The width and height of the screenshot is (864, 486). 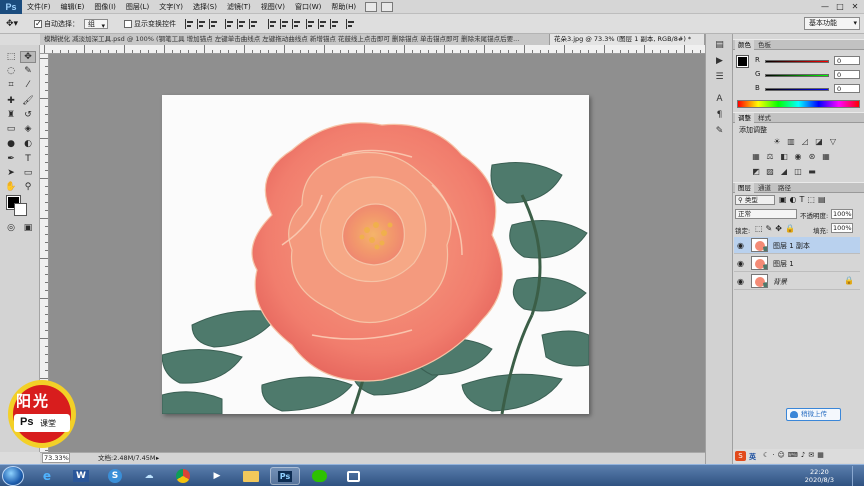 I want to click on layer-row: ◉ 图层 1 副本, so click(x=797, y=245).